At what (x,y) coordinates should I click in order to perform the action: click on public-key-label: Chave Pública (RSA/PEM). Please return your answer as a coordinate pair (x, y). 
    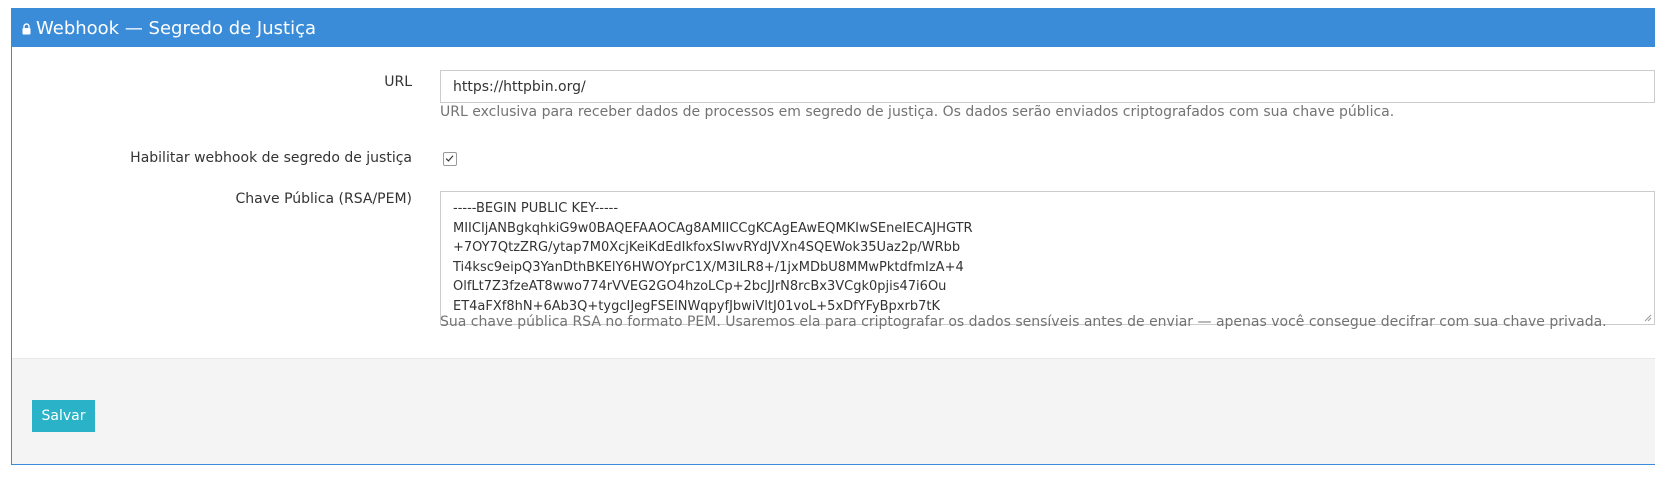
    Looking at the image, I should click on (324, 199).